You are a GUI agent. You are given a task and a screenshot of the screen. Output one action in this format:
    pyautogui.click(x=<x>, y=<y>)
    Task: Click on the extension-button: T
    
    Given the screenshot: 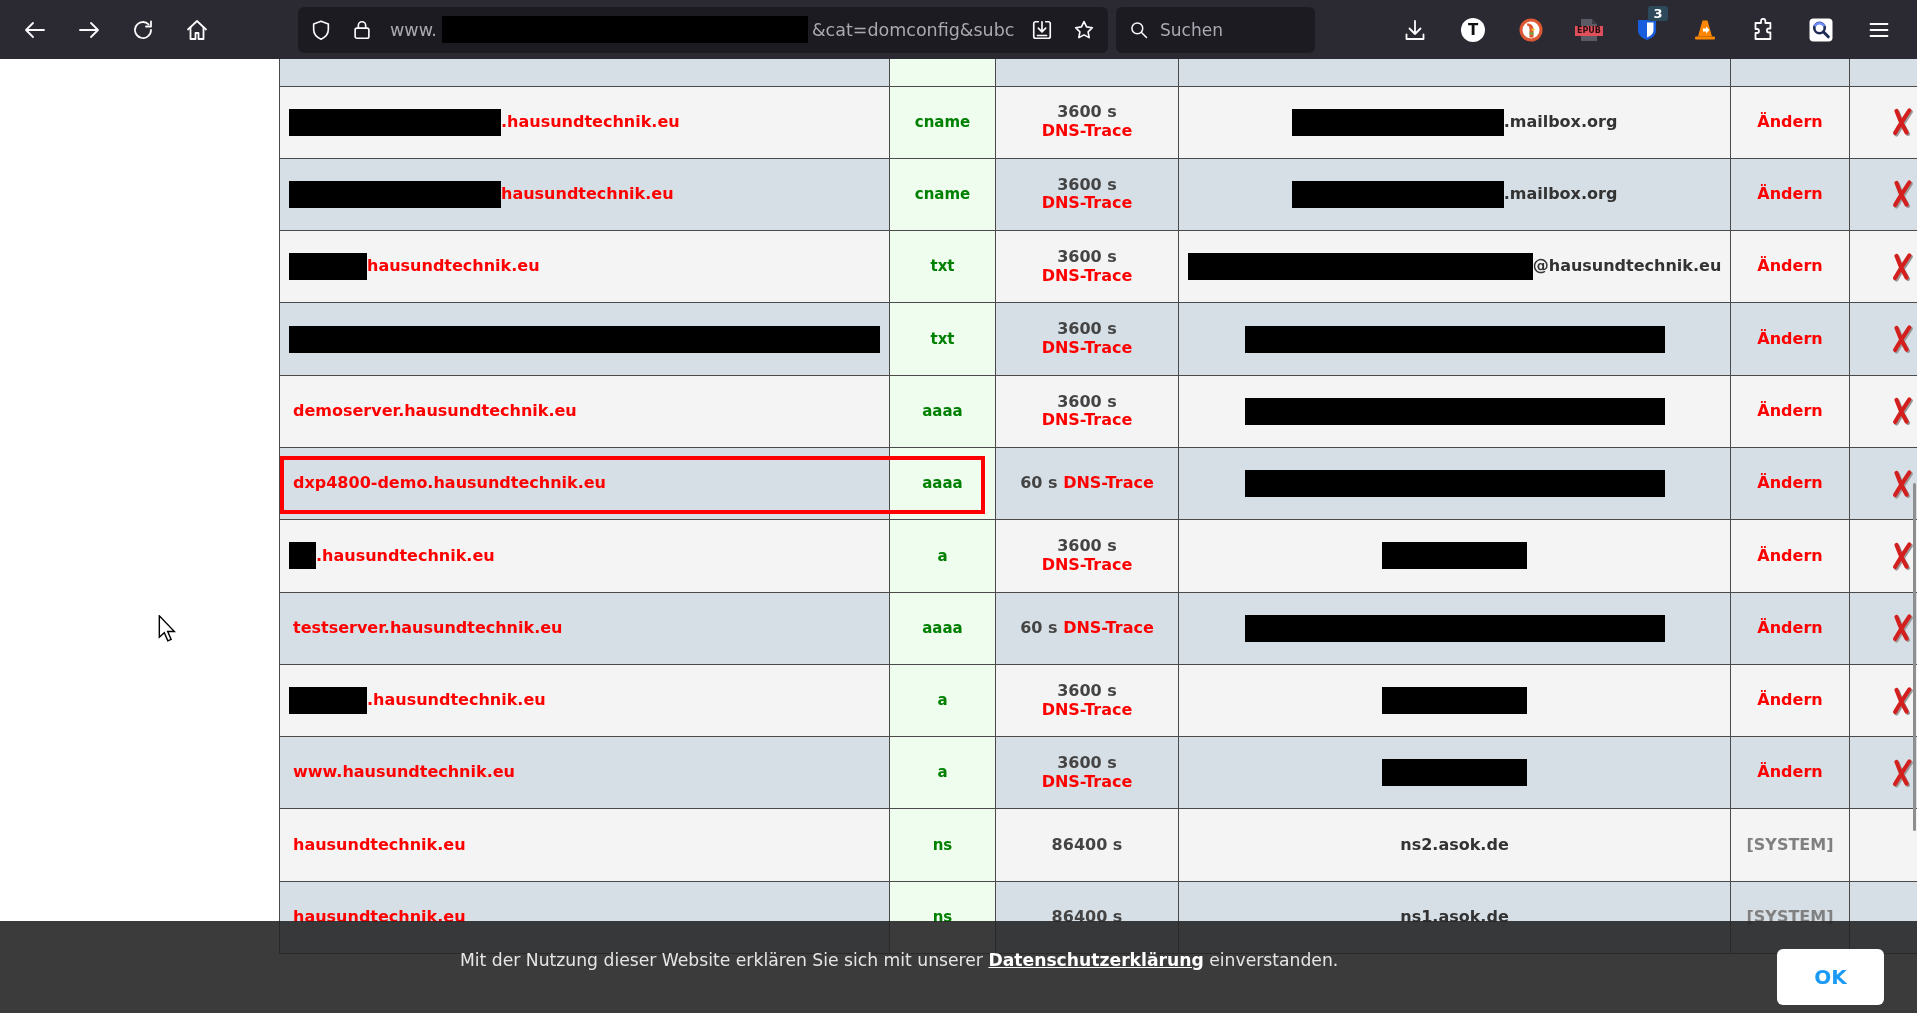 What is the action you would take?
    pyautogui.click(x=1473, y=29)
    